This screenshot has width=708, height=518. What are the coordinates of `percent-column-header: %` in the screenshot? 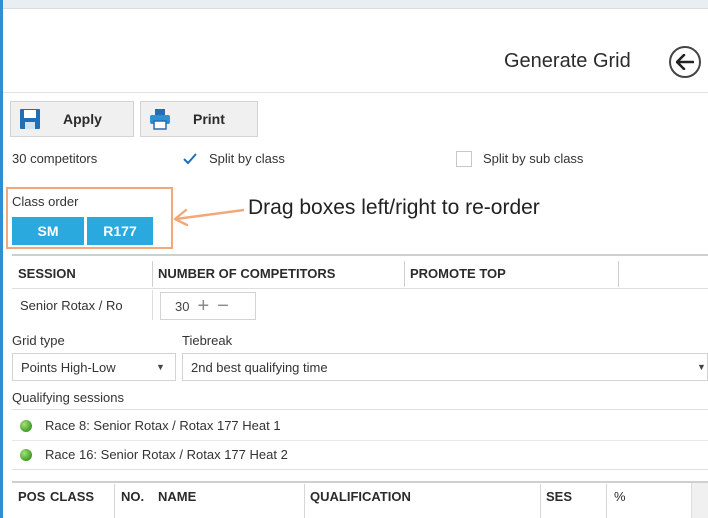 It's located at (620, 496).